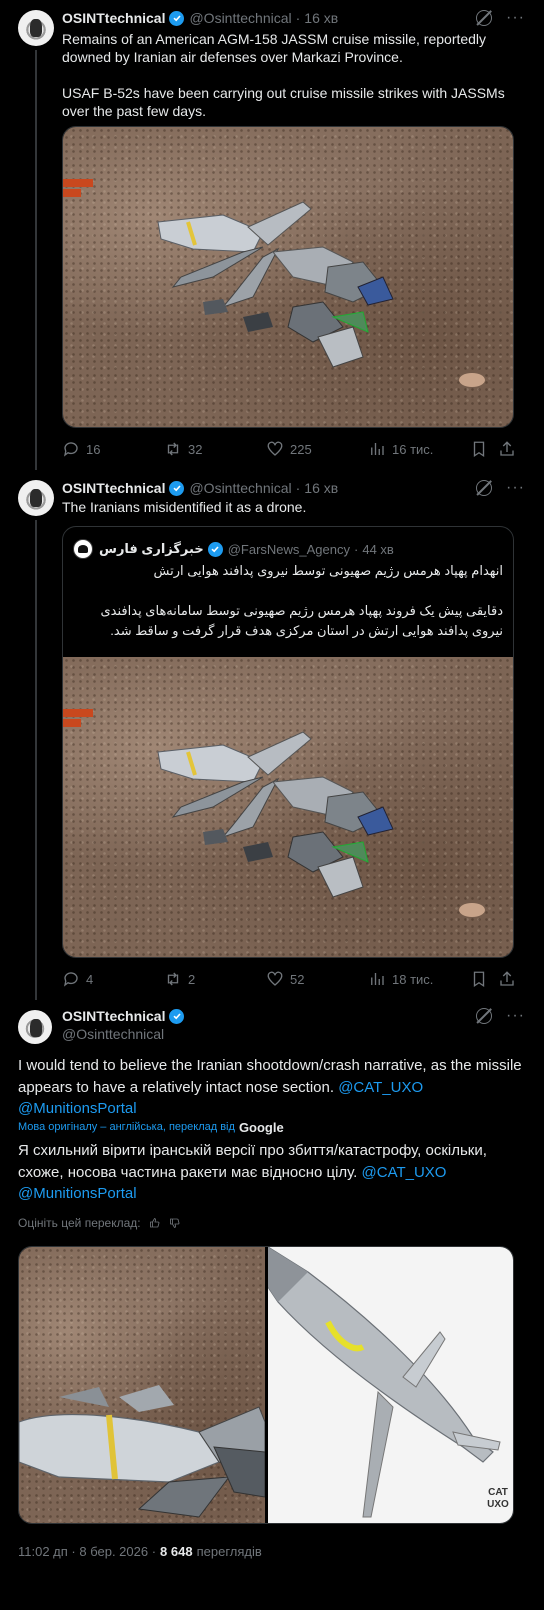 Image resolution: width=544 pixels, height=1610 pixels. What do you see at coordinates (301, 449) in the screenshot?
I see `like-count: 225` at bounding box center [301, 449].